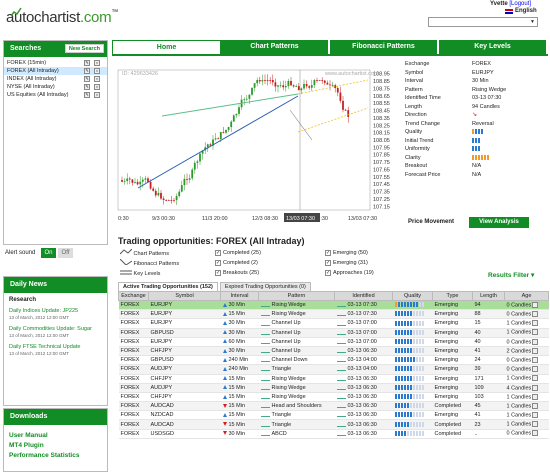 The width and height of the screenshot is (550, 472). Describe the element at coordinates (519, 314) in the screenshot. I see `age-text: 0 Candles` at that location.